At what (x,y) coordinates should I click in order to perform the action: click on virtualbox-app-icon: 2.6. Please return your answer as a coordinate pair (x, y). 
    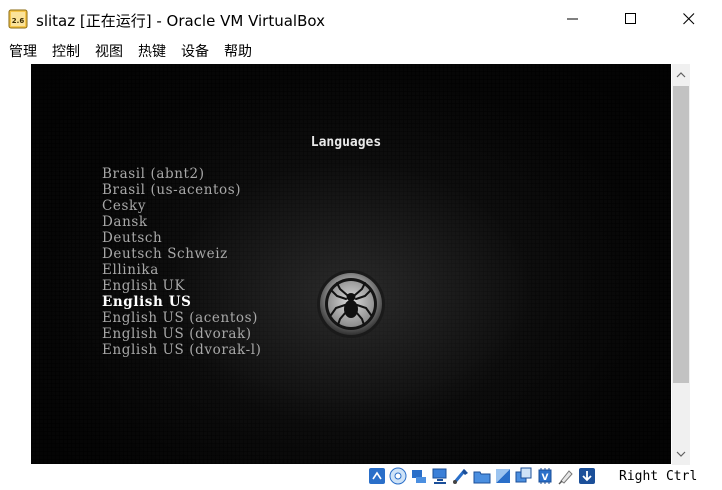
    Looking at the image, I should click on (18, 19).